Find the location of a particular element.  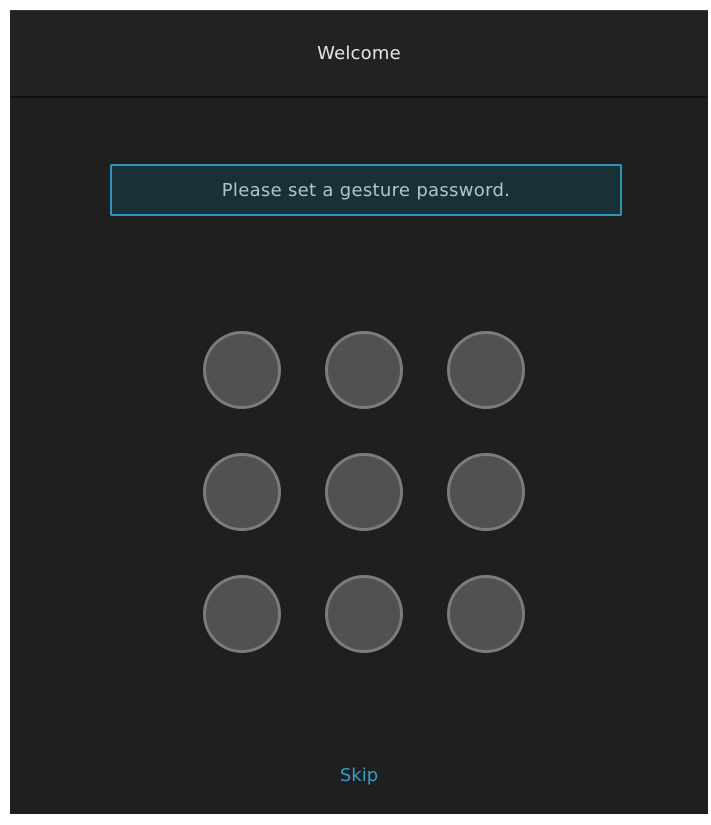

page-title: Welcome is located at coordinates (359, 53).